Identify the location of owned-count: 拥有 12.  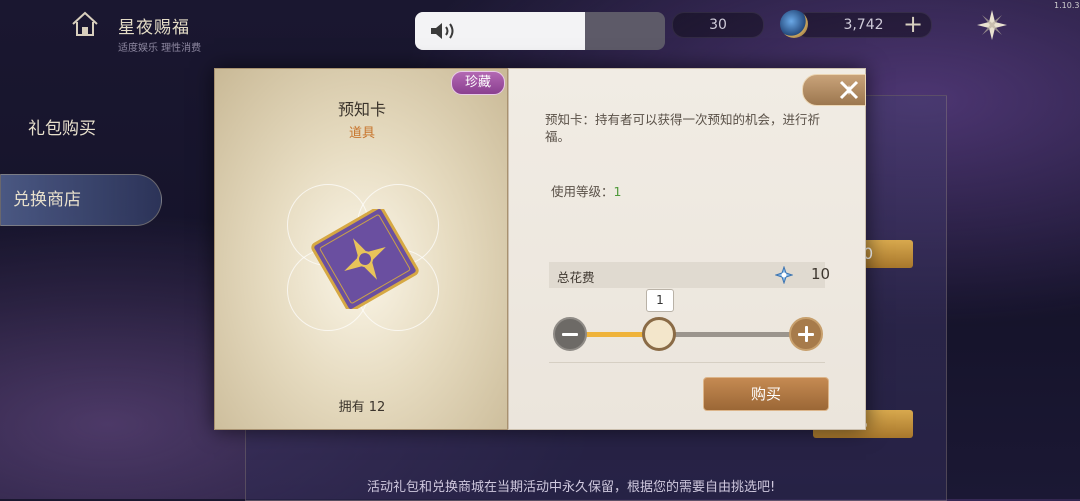
(362, 407).